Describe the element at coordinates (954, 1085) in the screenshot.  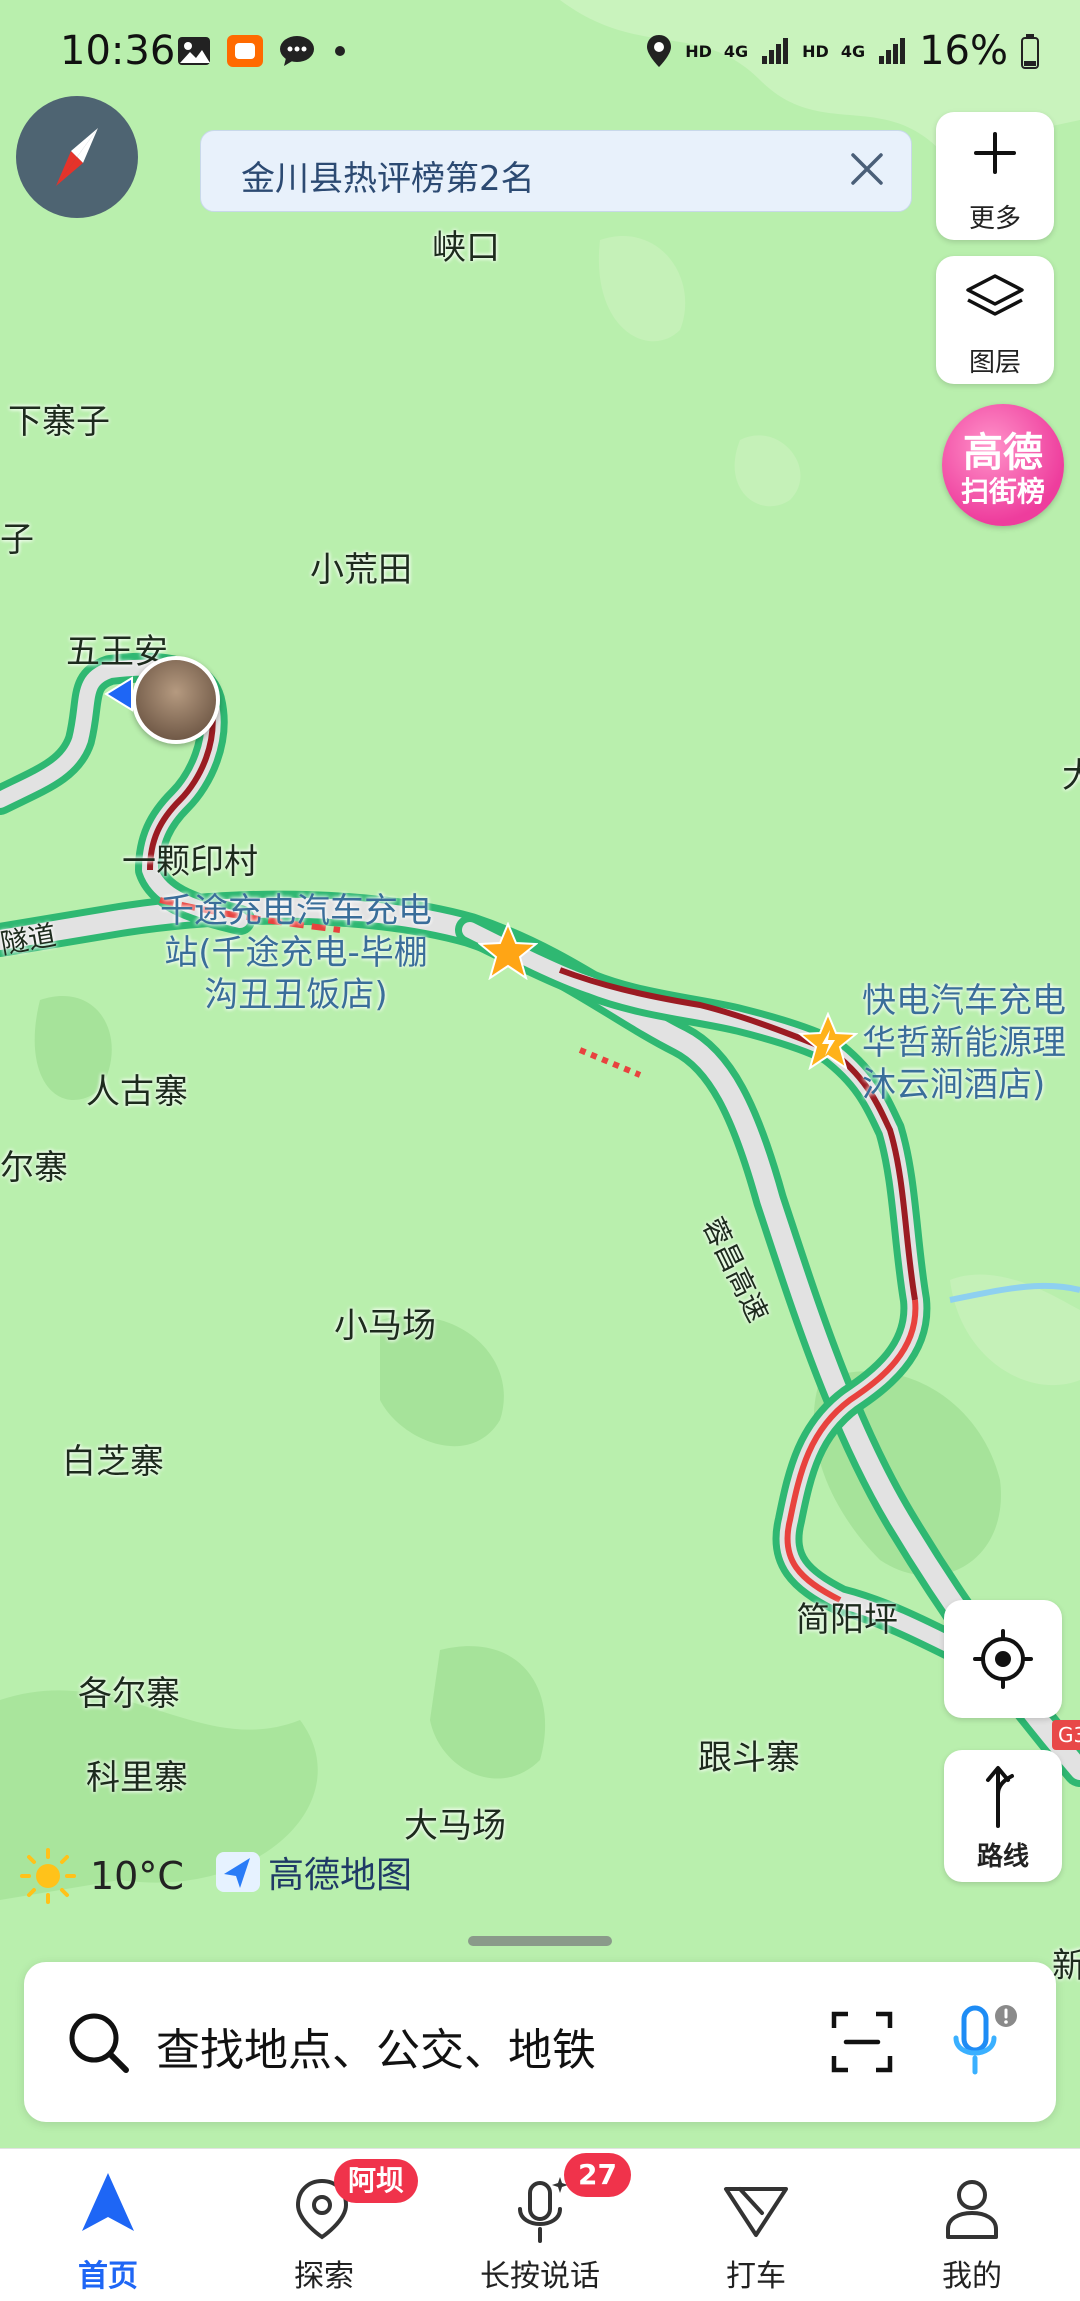
I see `poi-text: 沐云涧酒店)` at that location.